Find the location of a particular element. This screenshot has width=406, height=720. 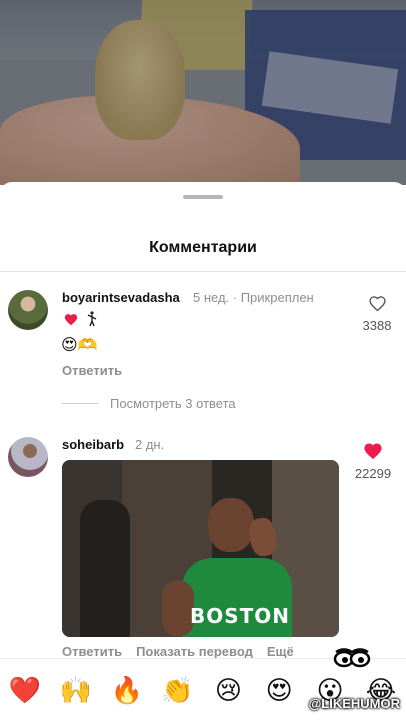

view-replies-button: Посмотреть 3 ответа is located at coordinates (149, 403).